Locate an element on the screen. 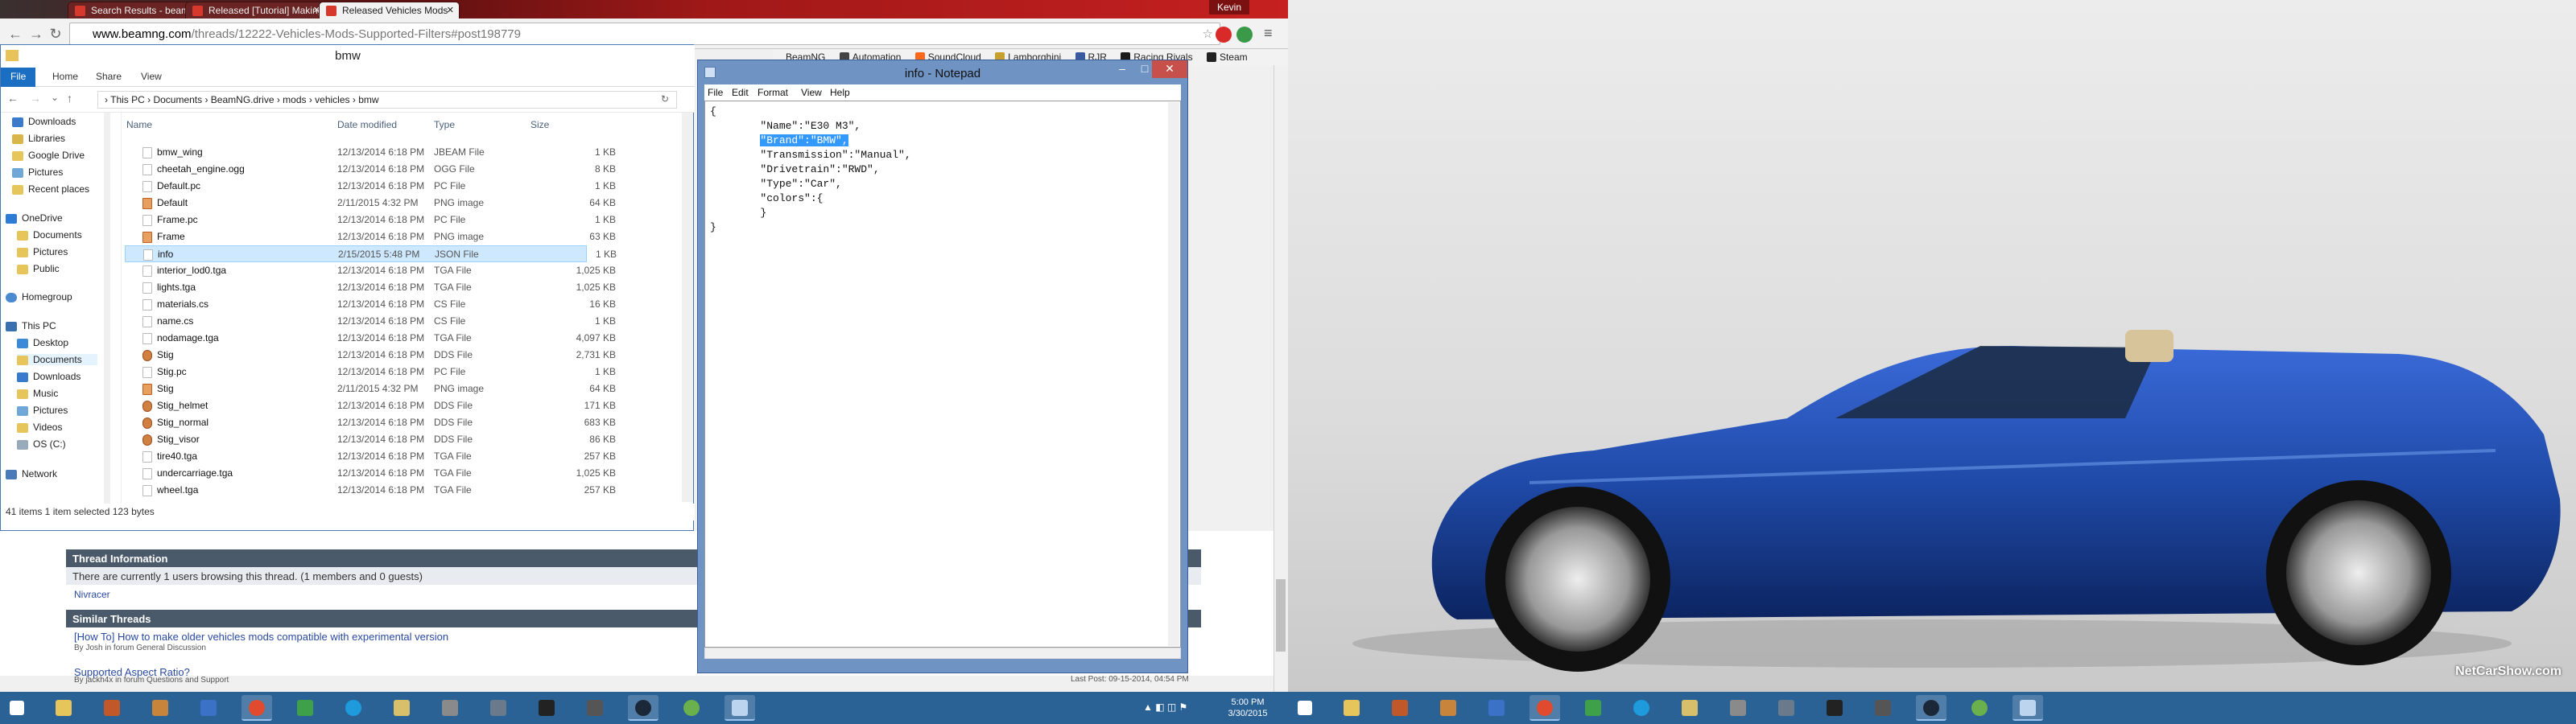 The height and width of the screenshot is (724, 2576). horizontal-scrollbar is located at coordinates (942, 653).